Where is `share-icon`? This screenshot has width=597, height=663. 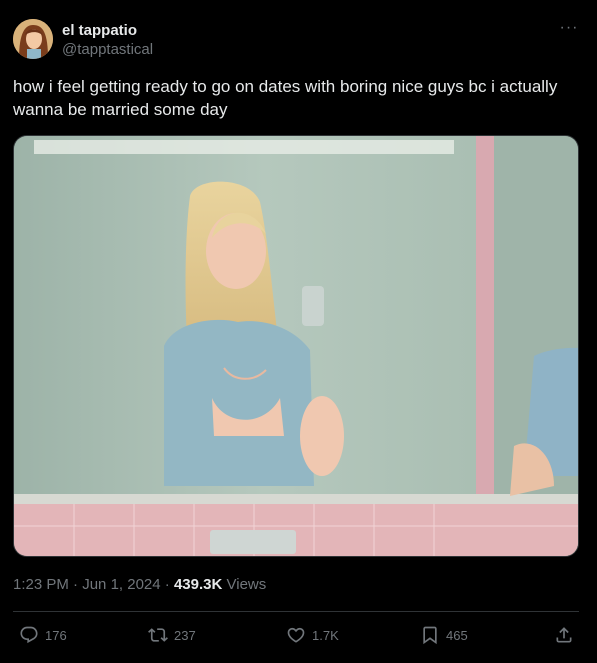
share-icon is located at coordinates (564, 635).